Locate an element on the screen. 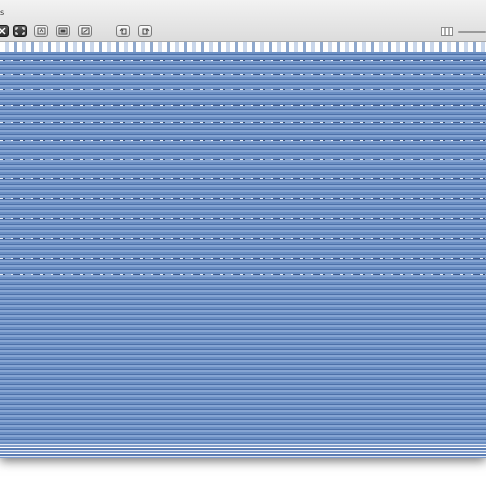  rotate-left-icon is located at coordinates (122, 31).